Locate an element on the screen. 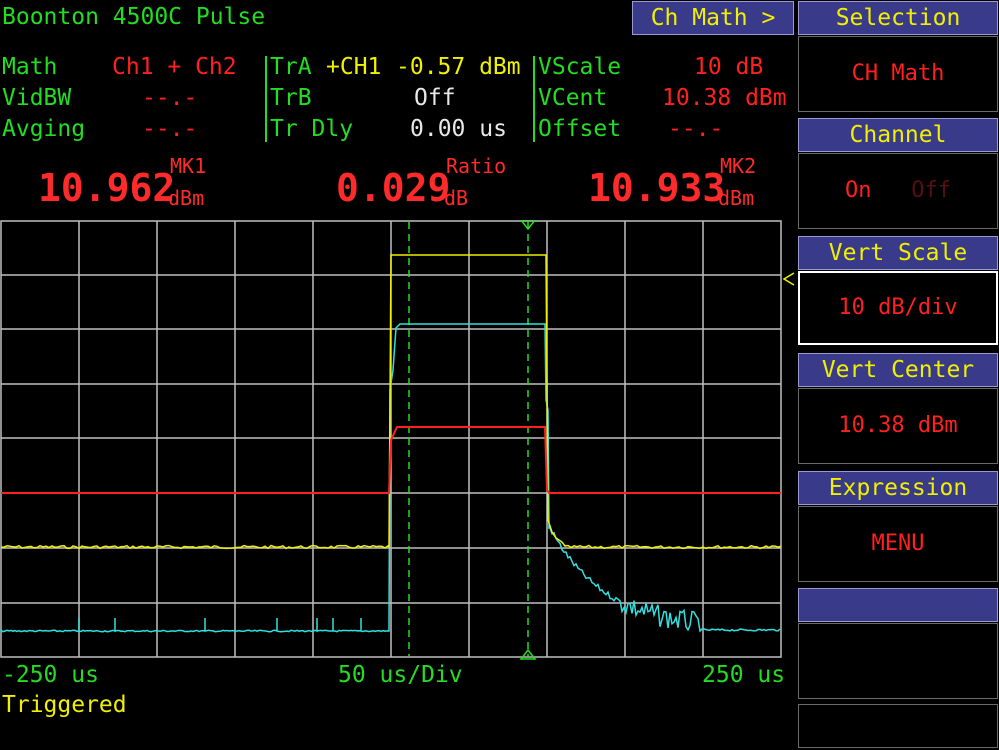 The height and width of the screenshot is (750, 999). softkey-channel-header: Channel is located at coordinates (898, 135).